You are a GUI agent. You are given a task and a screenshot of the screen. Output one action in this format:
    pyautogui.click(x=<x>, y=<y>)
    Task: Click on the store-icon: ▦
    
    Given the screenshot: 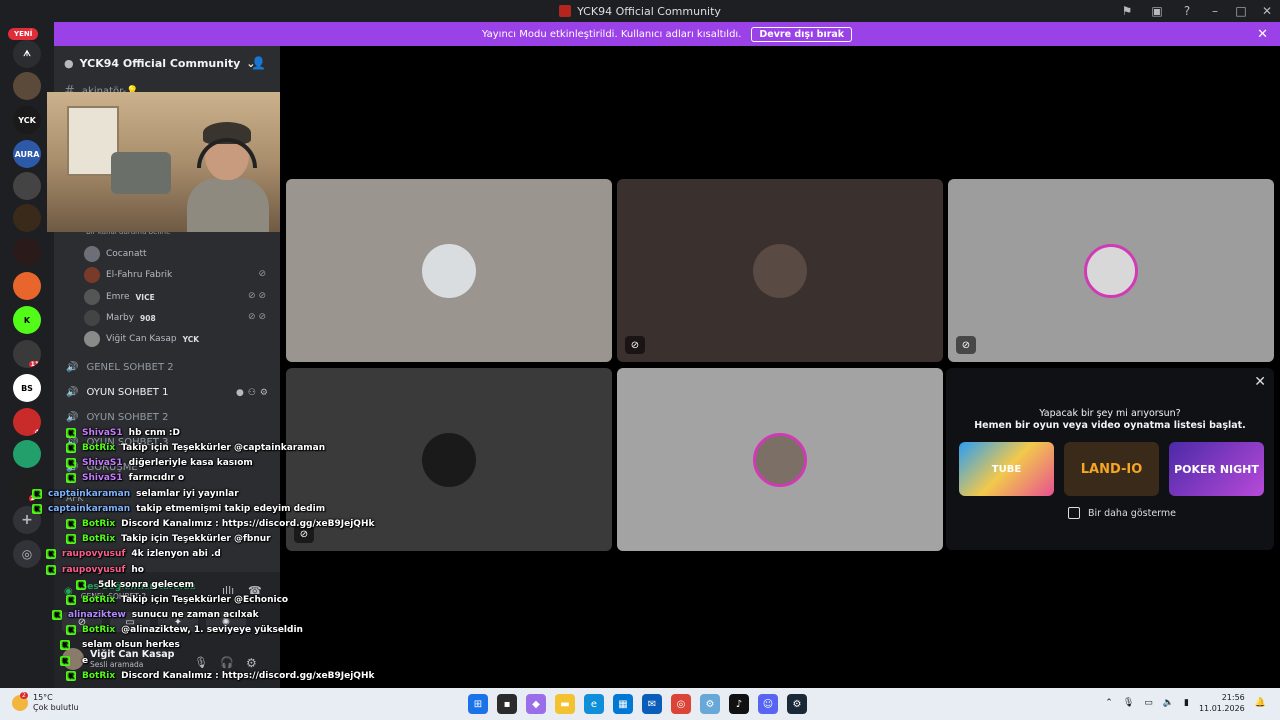 What is the action you would take?
    pyautogui.click(x=623, y=704)
    